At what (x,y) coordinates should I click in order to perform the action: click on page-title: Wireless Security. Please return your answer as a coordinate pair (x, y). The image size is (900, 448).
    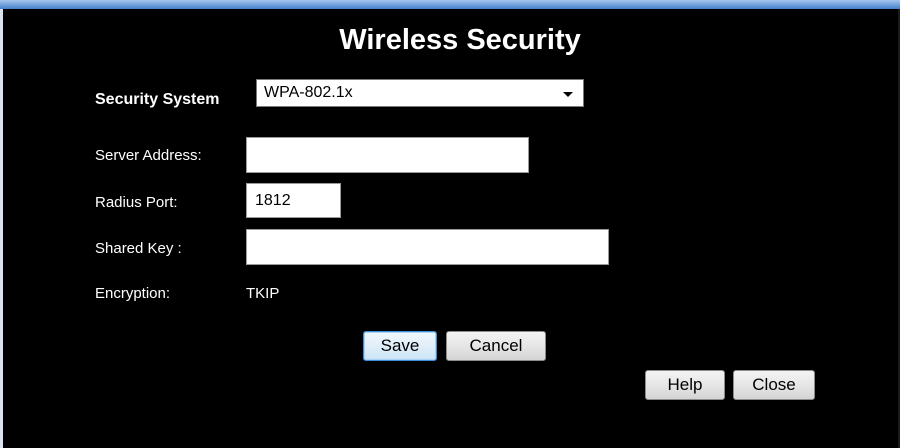
    Looking at the image, I should click on (460, 40).